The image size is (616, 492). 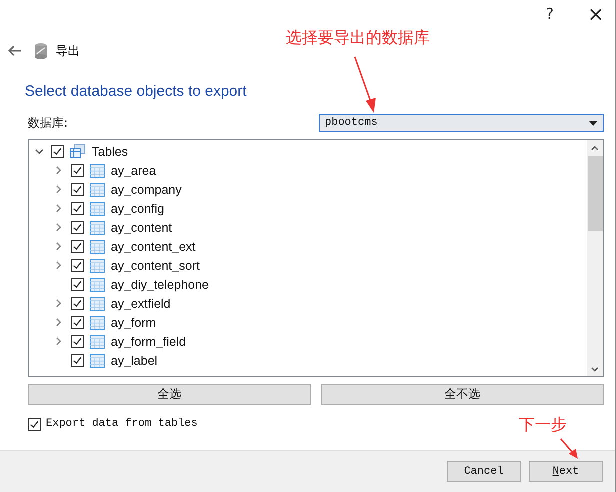 I want to click on database-label: 数据库:, so click(x=48, y=123).